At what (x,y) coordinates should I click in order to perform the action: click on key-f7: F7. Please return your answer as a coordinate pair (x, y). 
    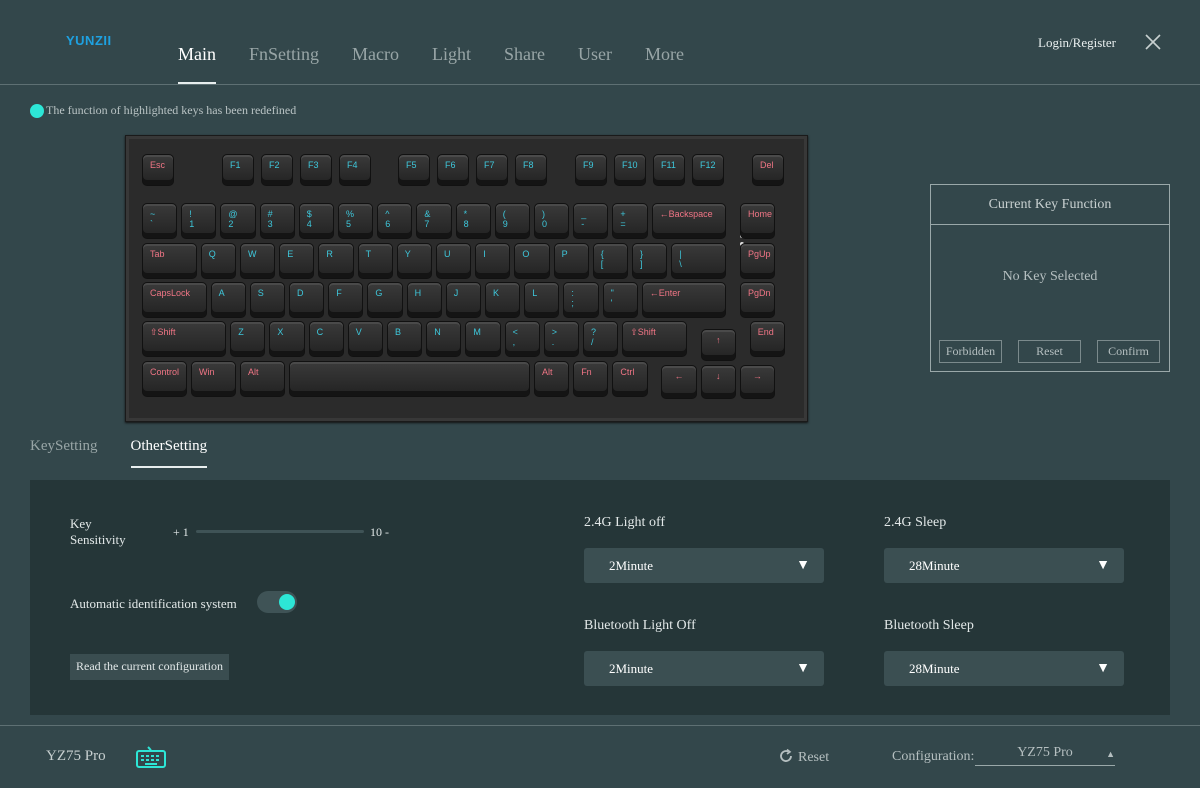
    Looking at the image, I should click on (492, 170).